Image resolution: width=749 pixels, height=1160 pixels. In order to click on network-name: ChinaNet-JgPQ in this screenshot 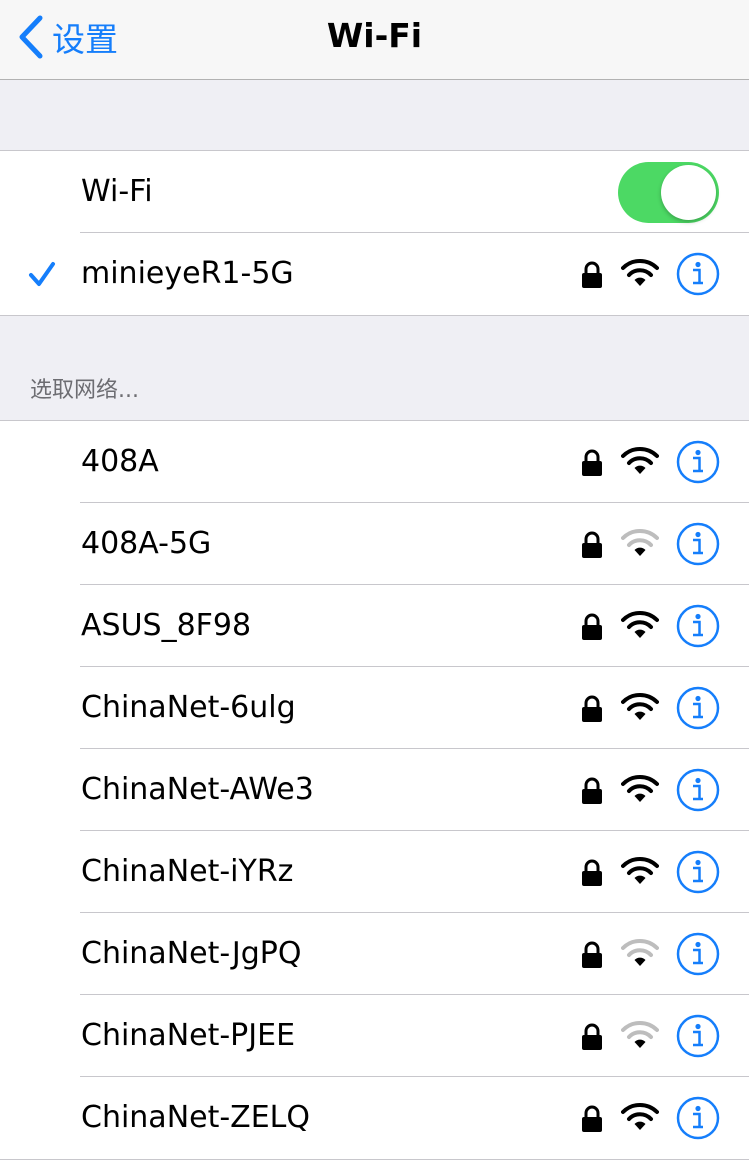, I will do `click(191, 953)`.